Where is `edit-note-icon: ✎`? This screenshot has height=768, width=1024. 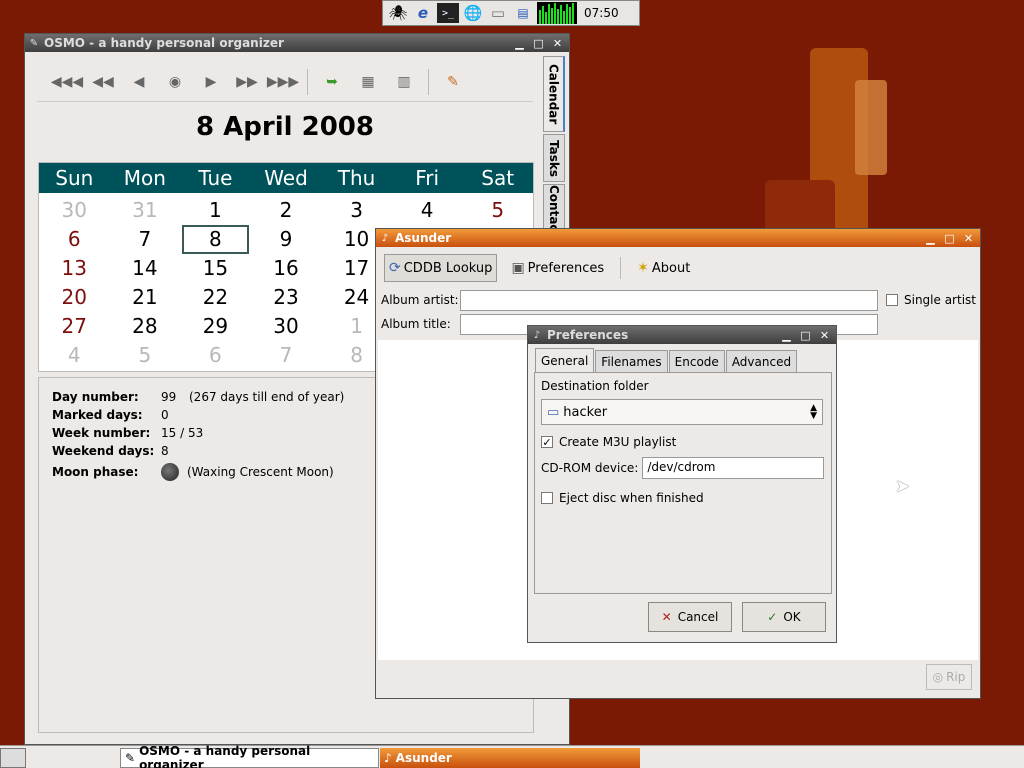
edit-note-icon: ✎ is located at coordinates (453, 82).